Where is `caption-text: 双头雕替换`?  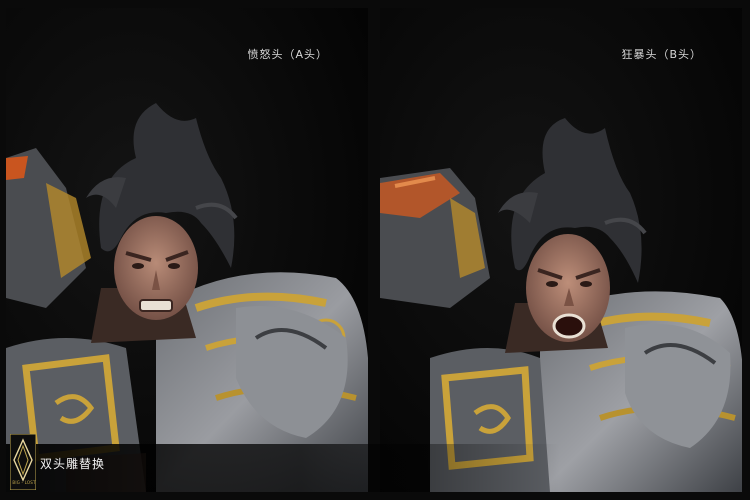 caption-text: 双头雕替换 is located at coordinates (73, 464).